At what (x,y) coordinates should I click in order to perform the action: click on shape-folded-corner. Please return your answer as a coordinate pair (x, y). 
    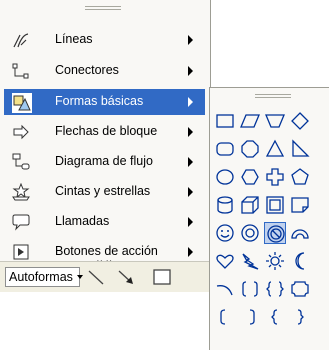
    Looking at the image, I should click on (300, 205).